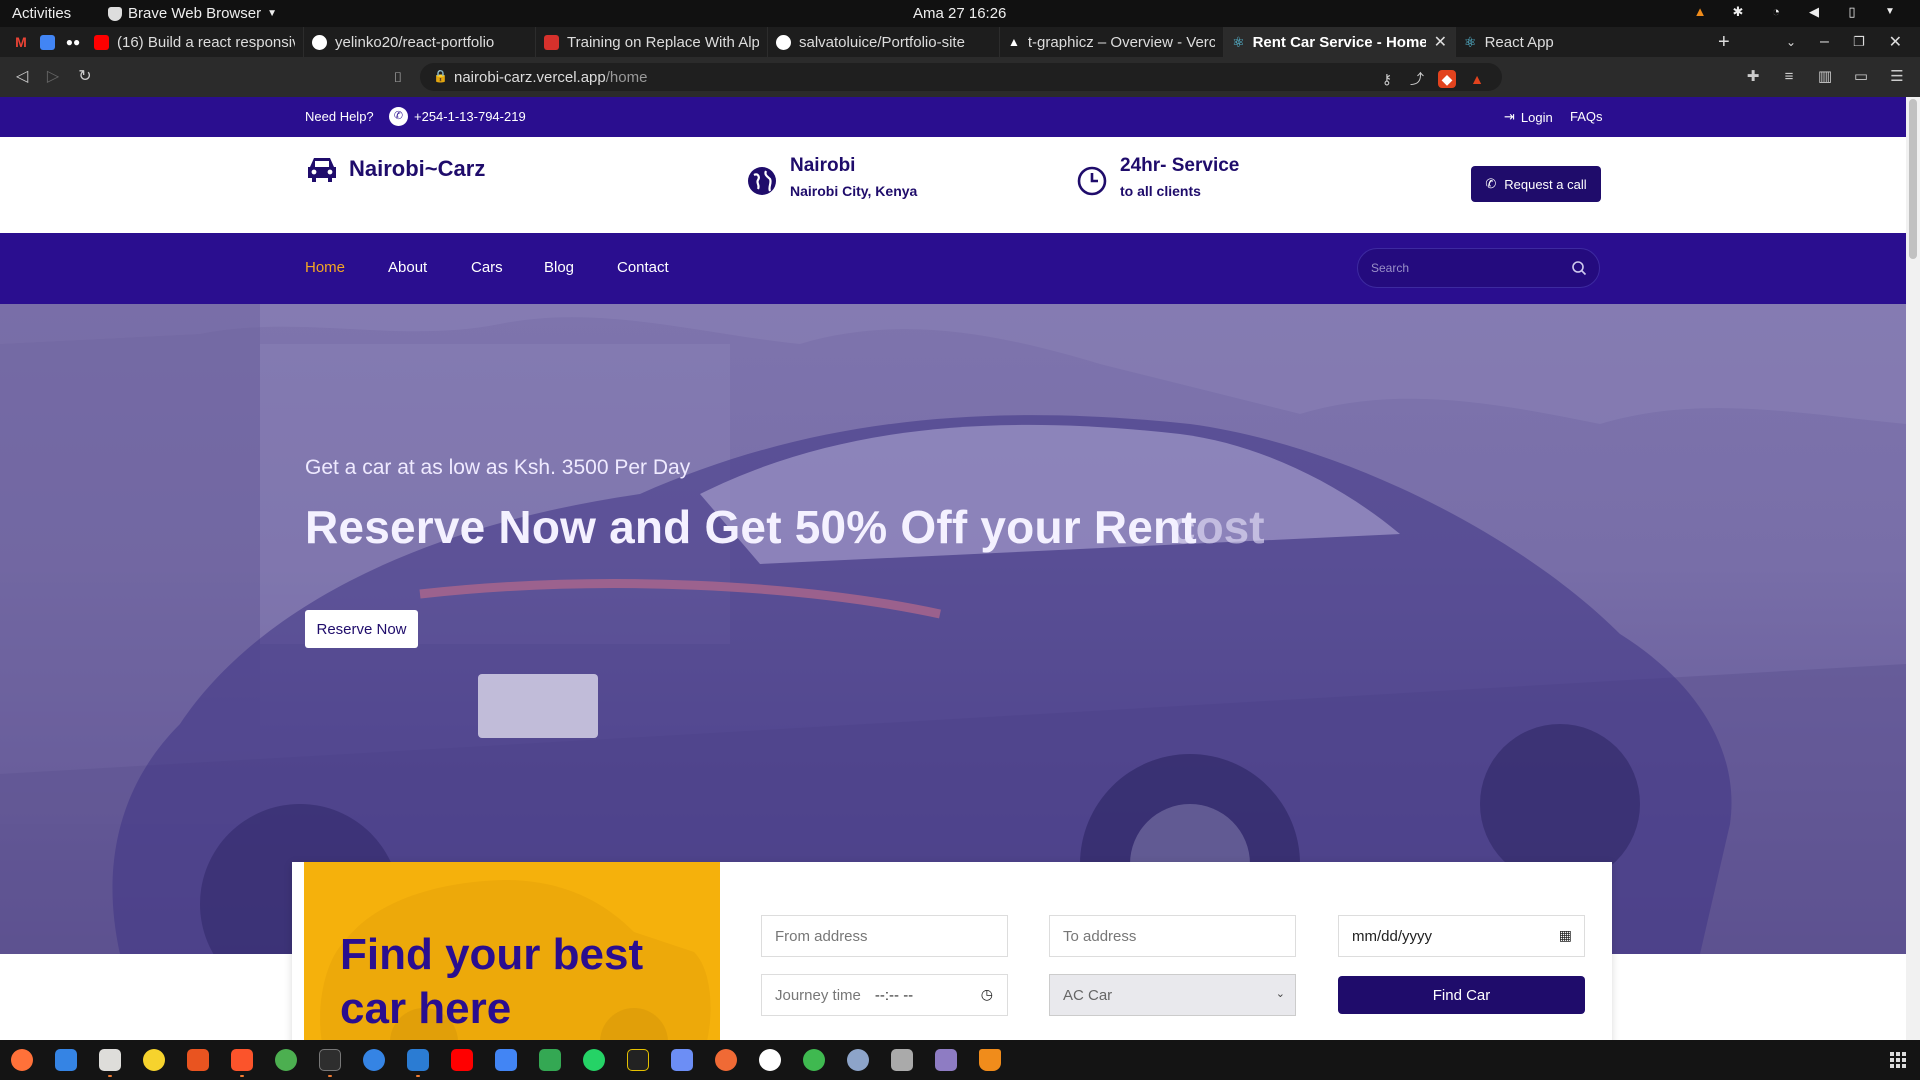  I want to click on key-icon: ⚷, so click(1387, 79).